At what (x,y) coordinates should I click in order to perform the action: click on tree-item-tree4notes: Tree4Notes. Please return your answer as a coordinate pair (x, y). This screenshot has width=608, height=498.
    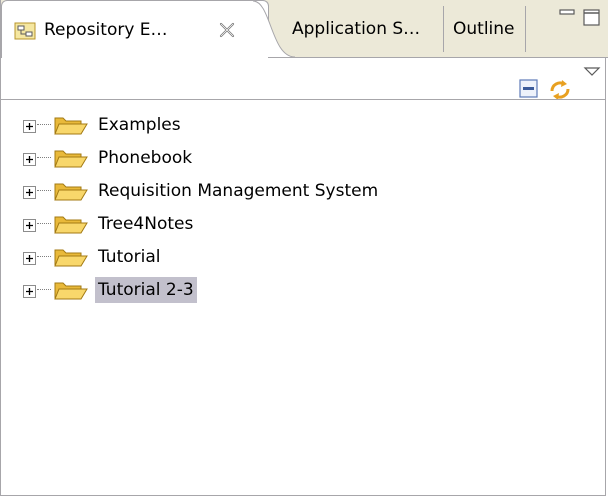
    Looking at the image, I should click on (301, 223).